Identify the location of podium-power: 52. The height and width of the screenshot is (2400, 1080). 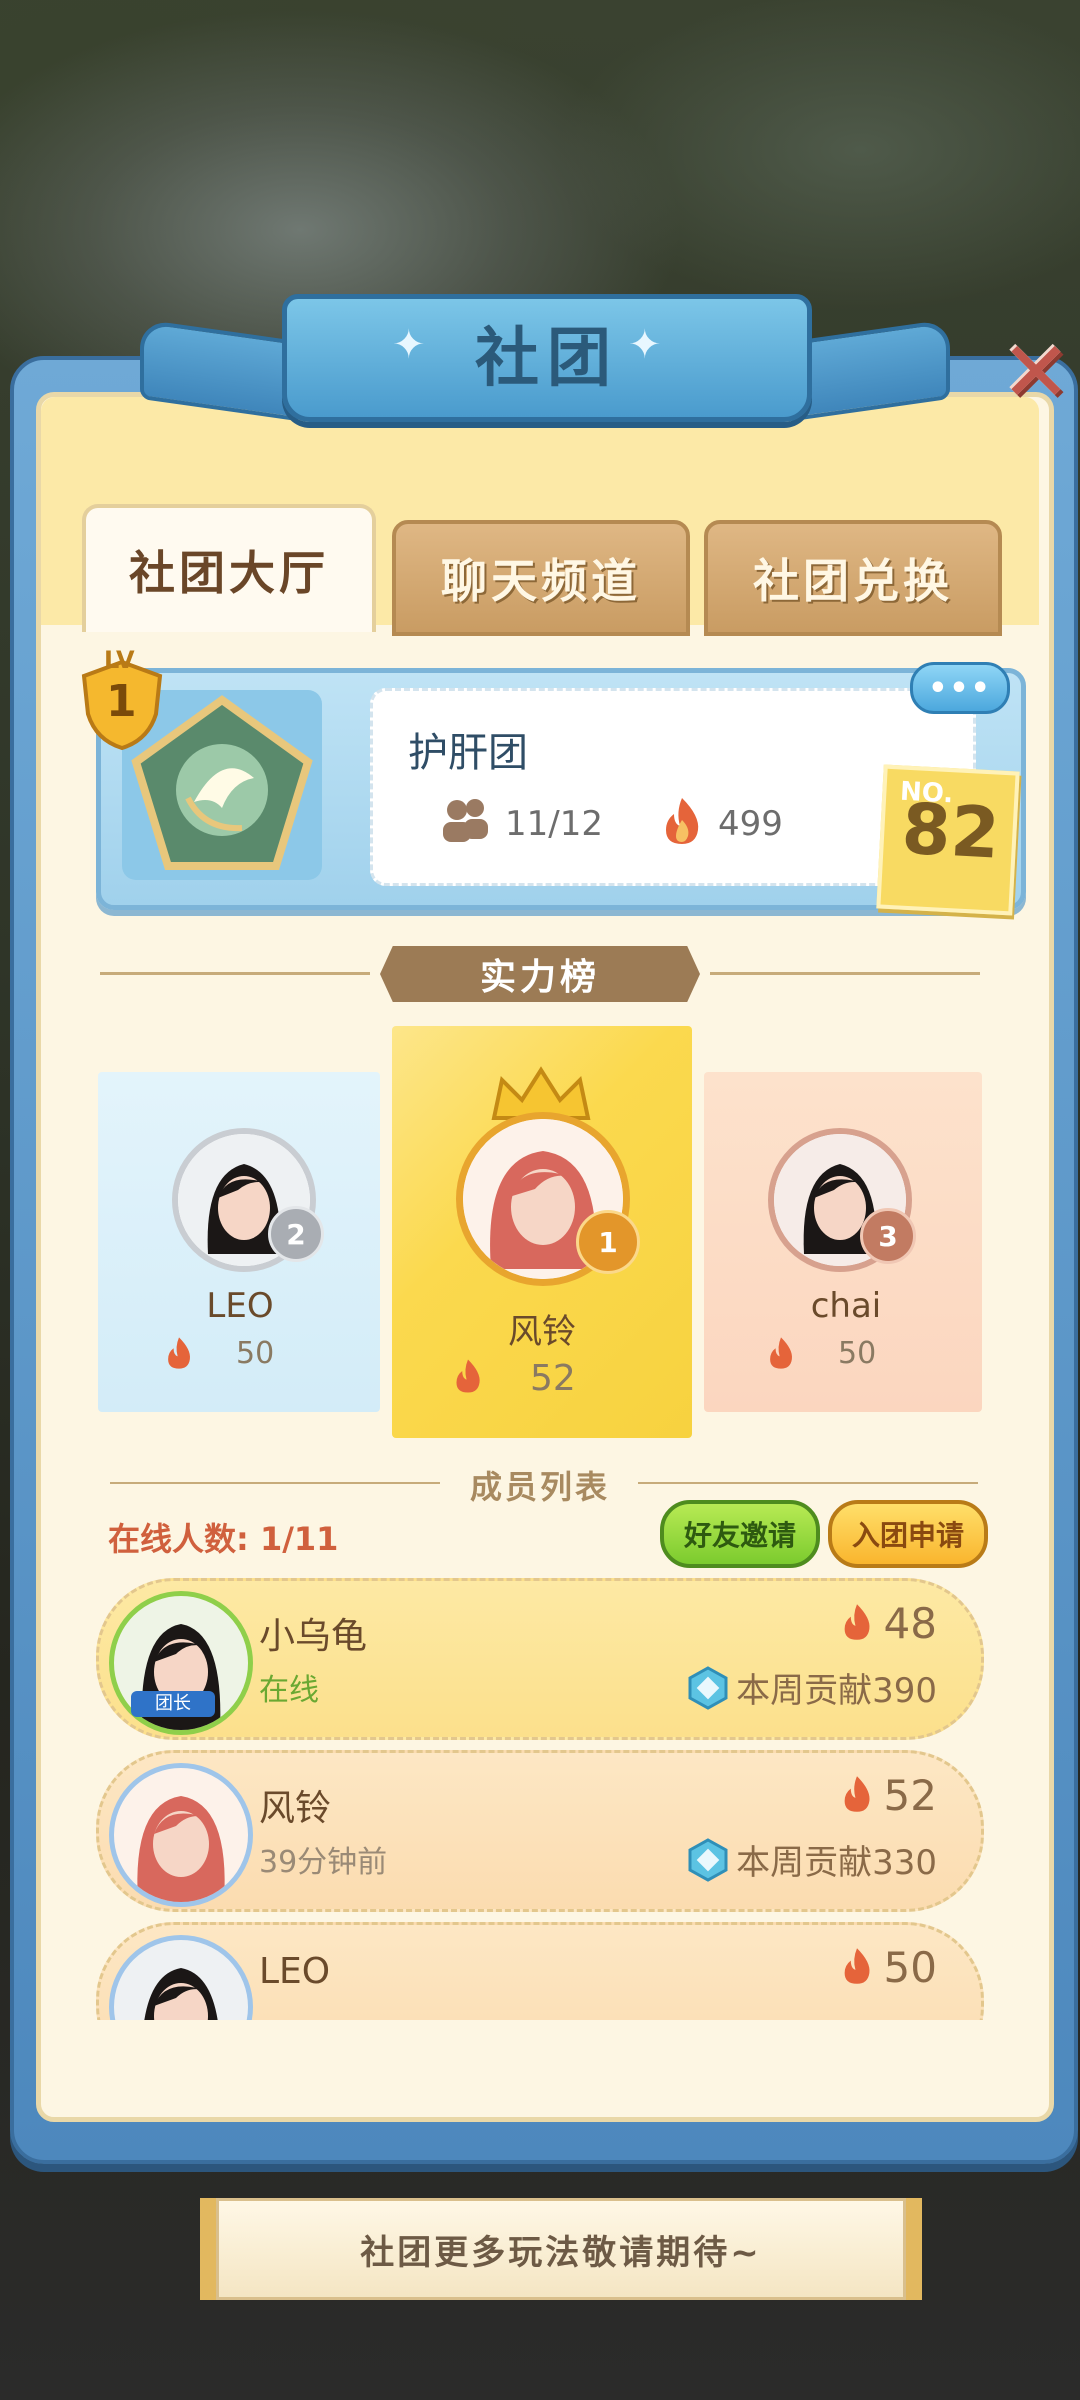
(553, 1378).